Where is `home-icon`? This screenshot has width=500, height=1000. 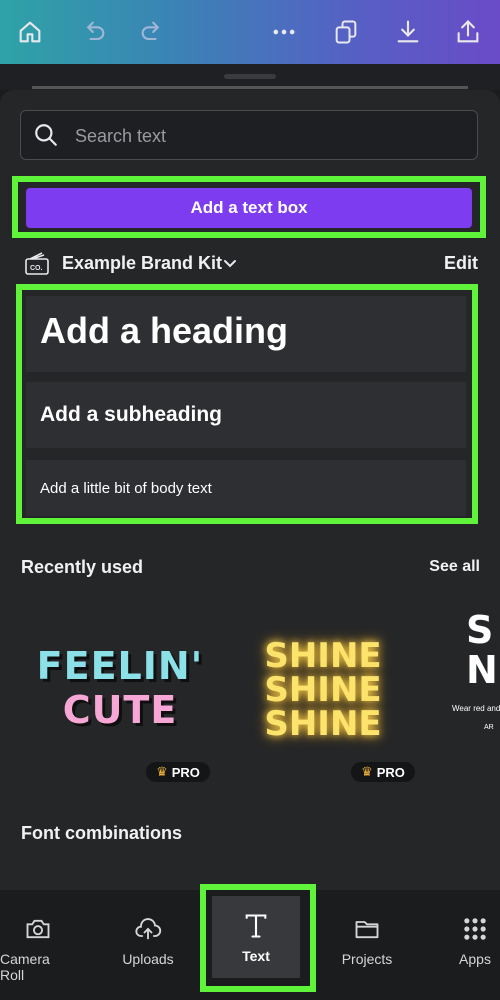 home-icon is located at coordinates (30, 32).